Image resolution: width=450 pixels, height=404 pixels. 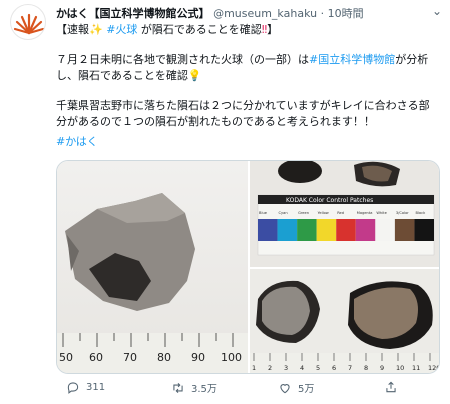 I want to click on tweet-headline: 【速報✨ #火球 が隕石であることを確認‼】, so click(x=246, y=30).